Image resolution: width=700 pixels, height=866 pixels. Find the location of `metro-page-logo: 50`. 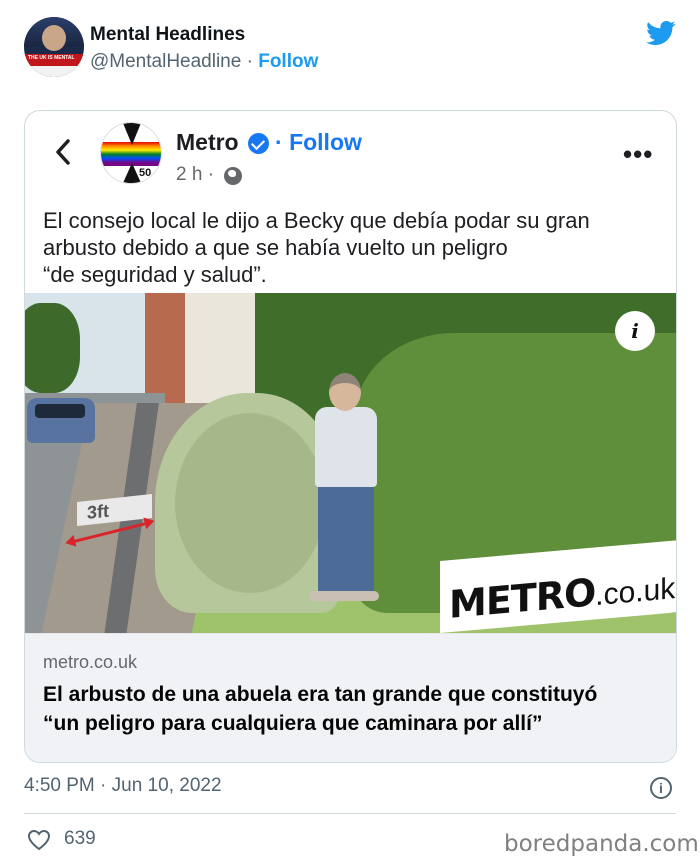

metro-page-logo: 50 is located at coordinates (131, 153).